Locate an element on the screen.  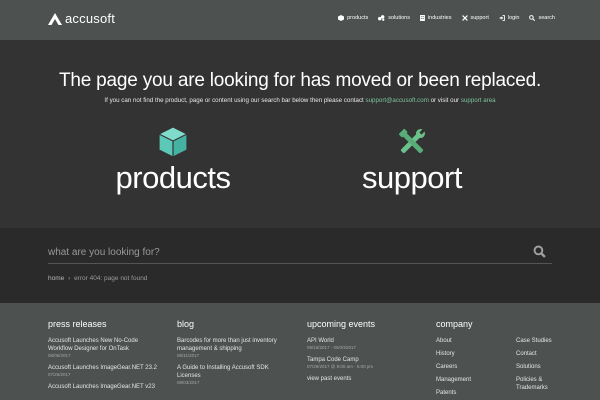
event-item: API World 09/18/2017 - 09/20/2017 is located at coordinates (362, 344).